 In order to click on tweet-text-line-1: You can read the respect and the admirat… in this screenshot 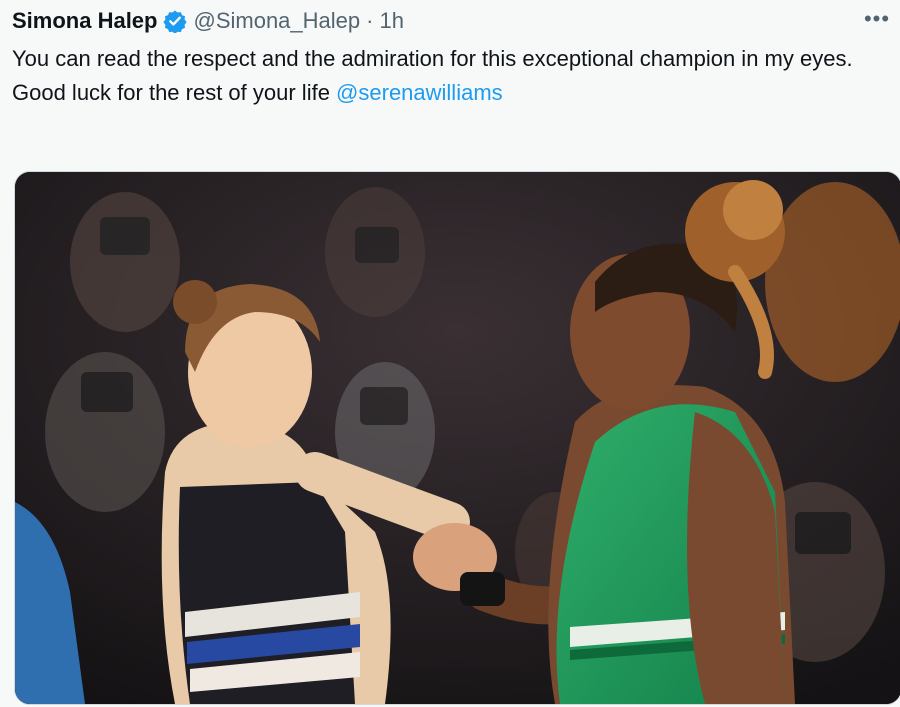, I will do `click(432, 58)`.